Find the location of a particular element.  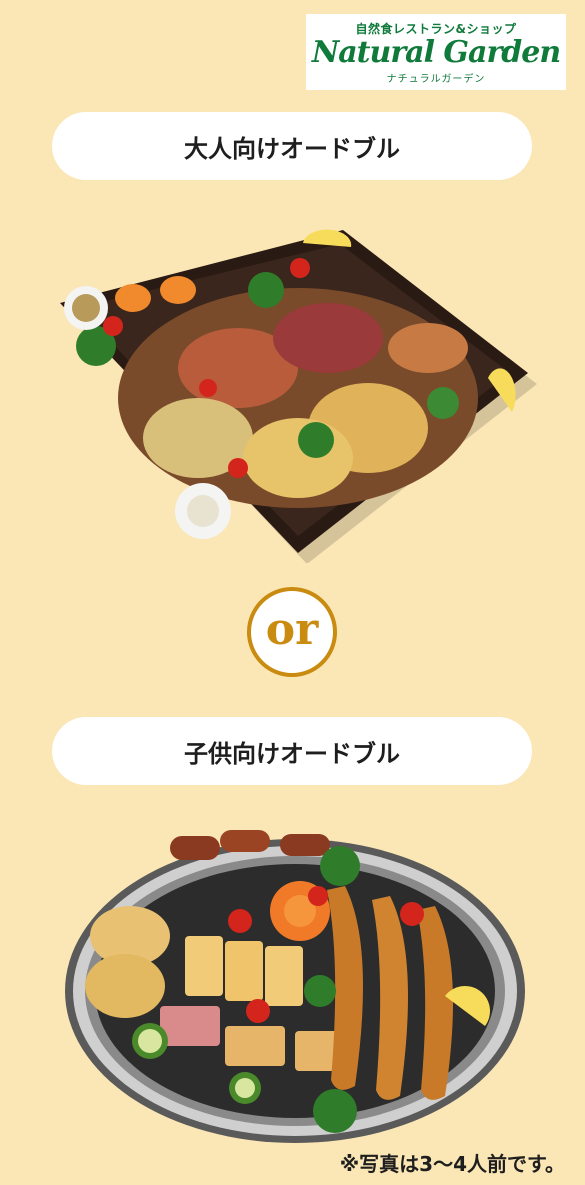

logo-kana: ナチュラルガーデン is located at coordinates (436, 79).